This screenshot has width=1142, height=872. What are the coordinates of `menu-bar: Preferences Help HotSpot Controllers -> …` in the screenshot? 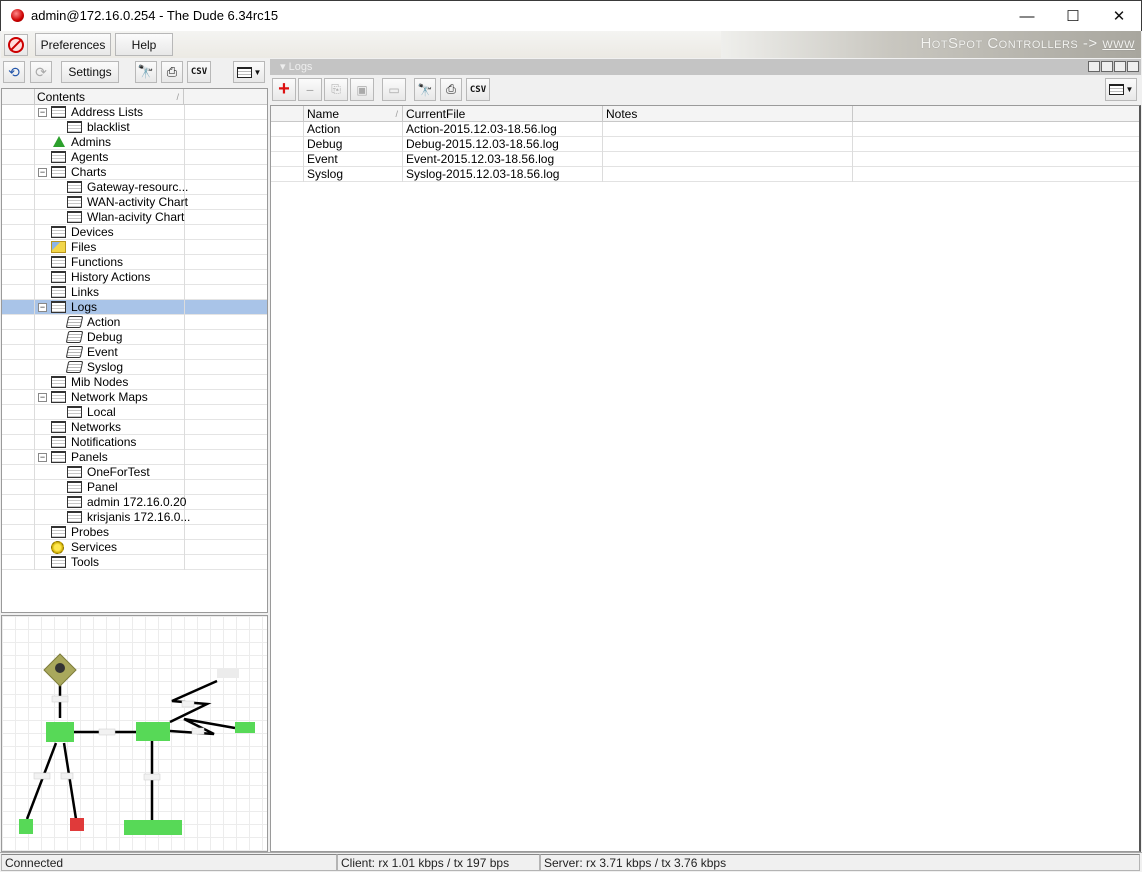 It's located at (571, 44).